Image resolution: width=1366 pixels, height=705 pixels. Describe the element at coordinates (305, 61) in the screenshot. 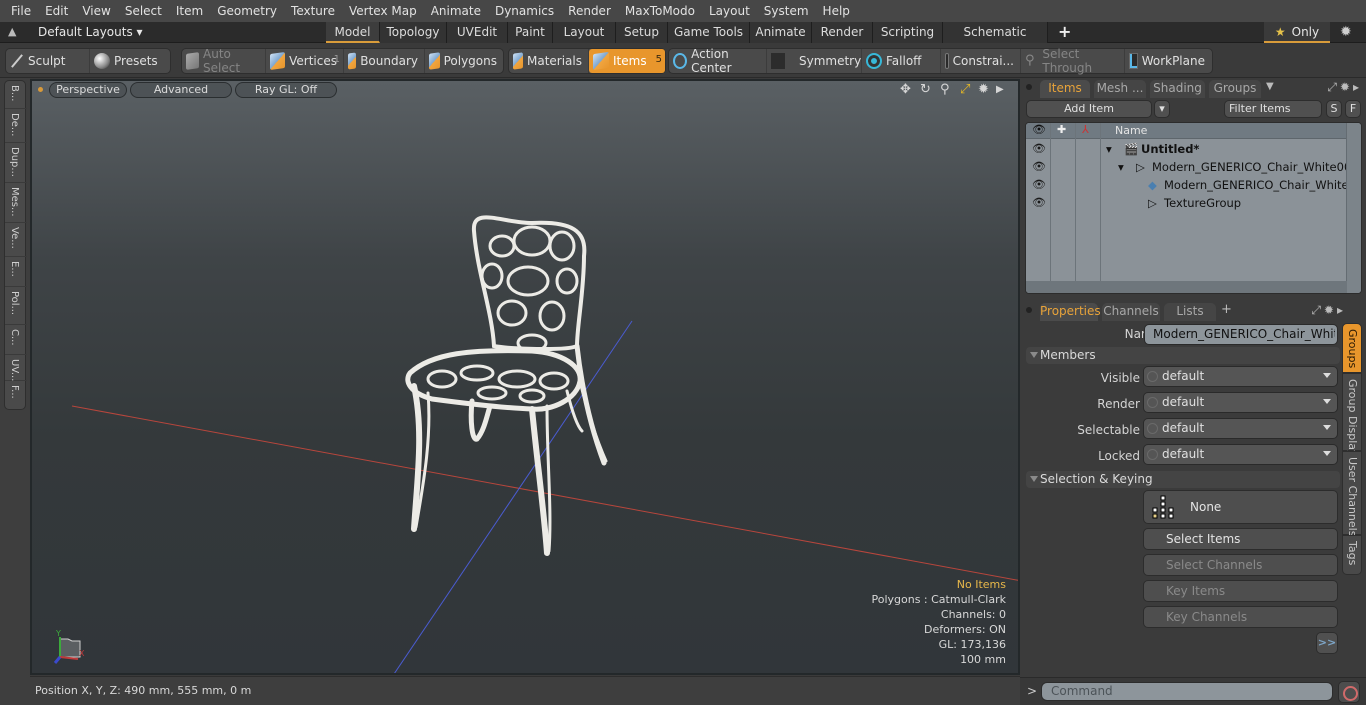

I see `vertices-button: Vertices 1` at that location.